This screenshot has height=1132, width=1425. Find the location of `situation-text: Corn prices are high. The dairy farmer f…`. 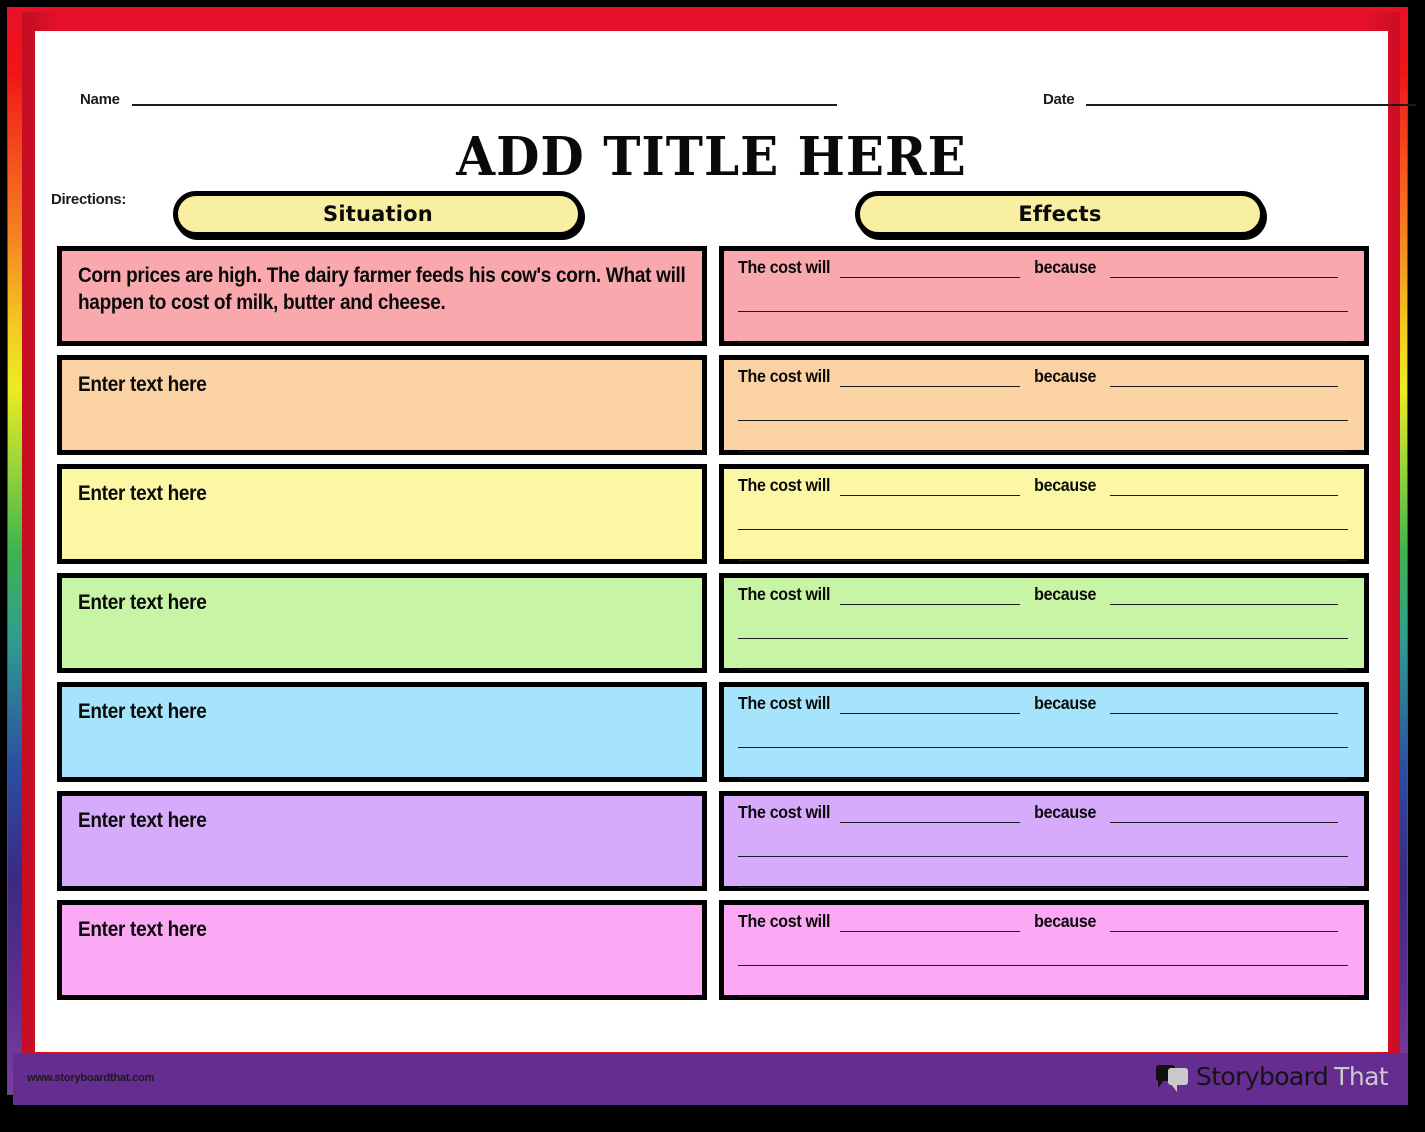

situation-text: Corn prices are high. The dairy farmer f… is located at coordinates (382, 289).